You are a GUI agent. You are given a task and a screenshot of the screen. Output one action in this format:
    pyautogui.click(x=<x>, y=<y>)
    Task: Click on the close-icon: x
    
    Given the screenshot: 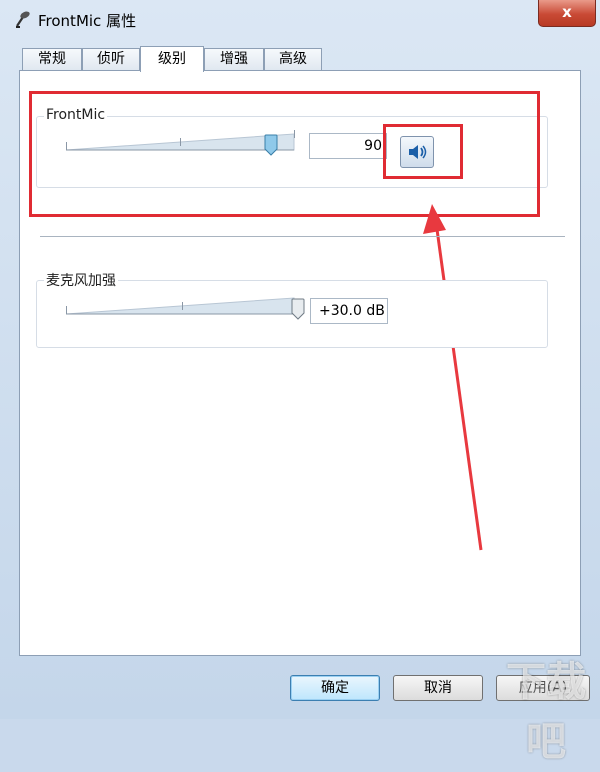 What is the action you would take?
    pyautogui.click(x=567, y=12)
    